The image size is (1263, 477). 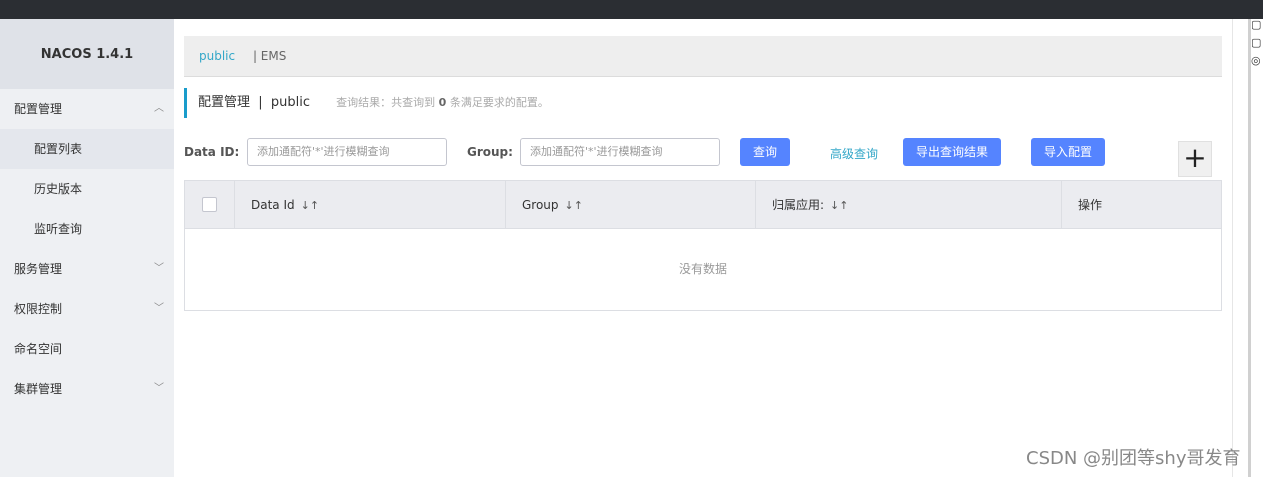 I want to click on query-button: 查询, so click(x=765, y=152).